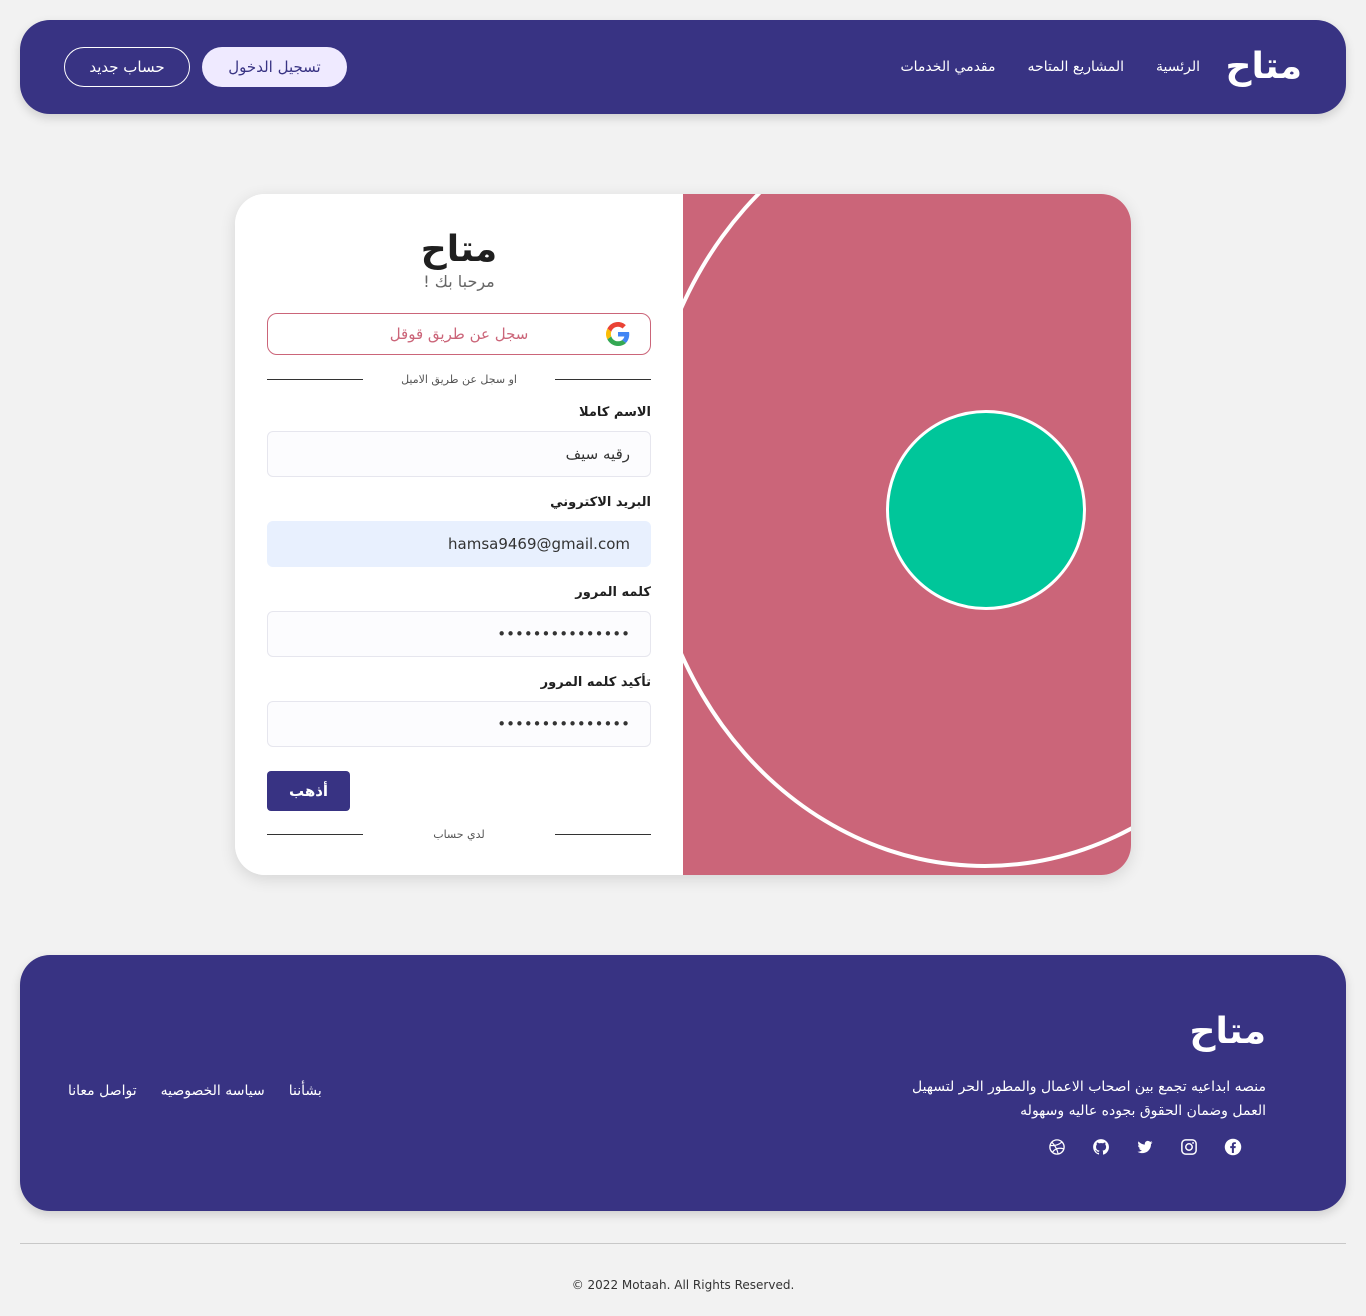 The height and width of the screenshot is (1316, 1366). I want to click on facebook-icon, so click(1233, 1147).